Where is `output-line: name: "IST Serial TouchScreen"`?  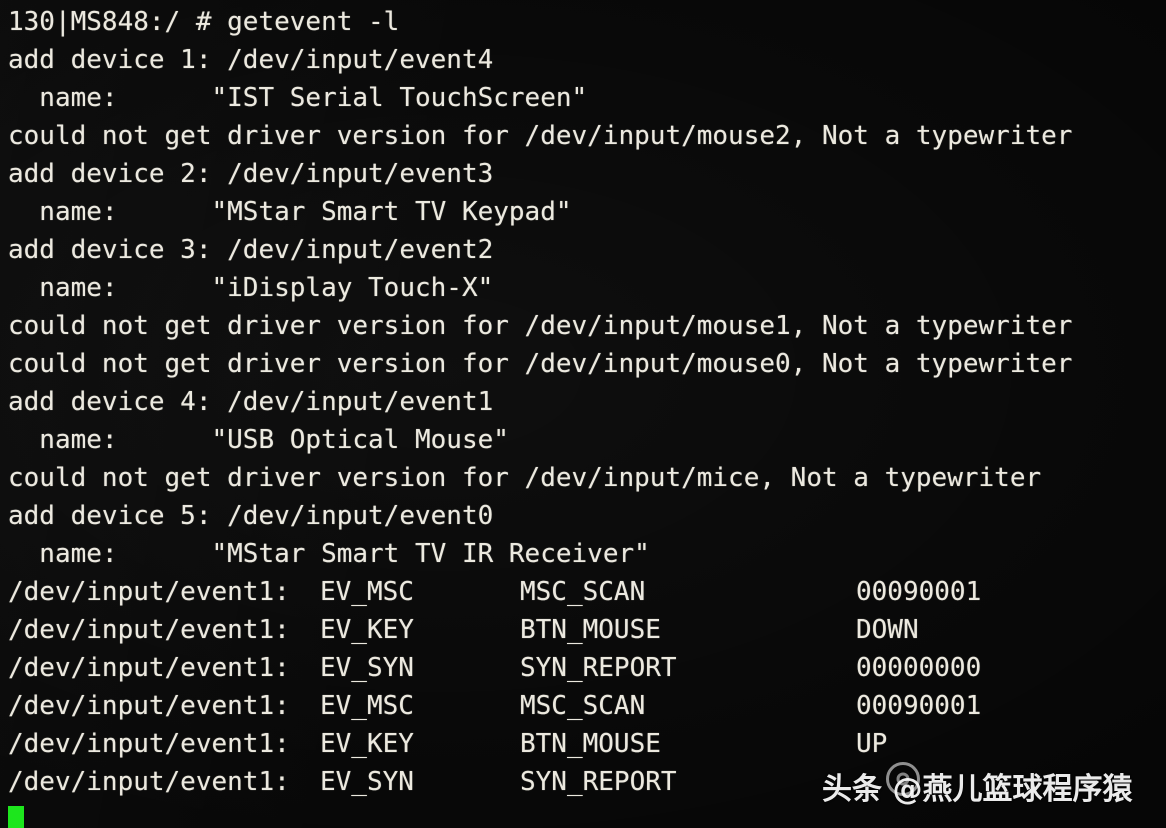
output-line: name: "IST Serial TouchScreen" is located at coordinates (298, 98).